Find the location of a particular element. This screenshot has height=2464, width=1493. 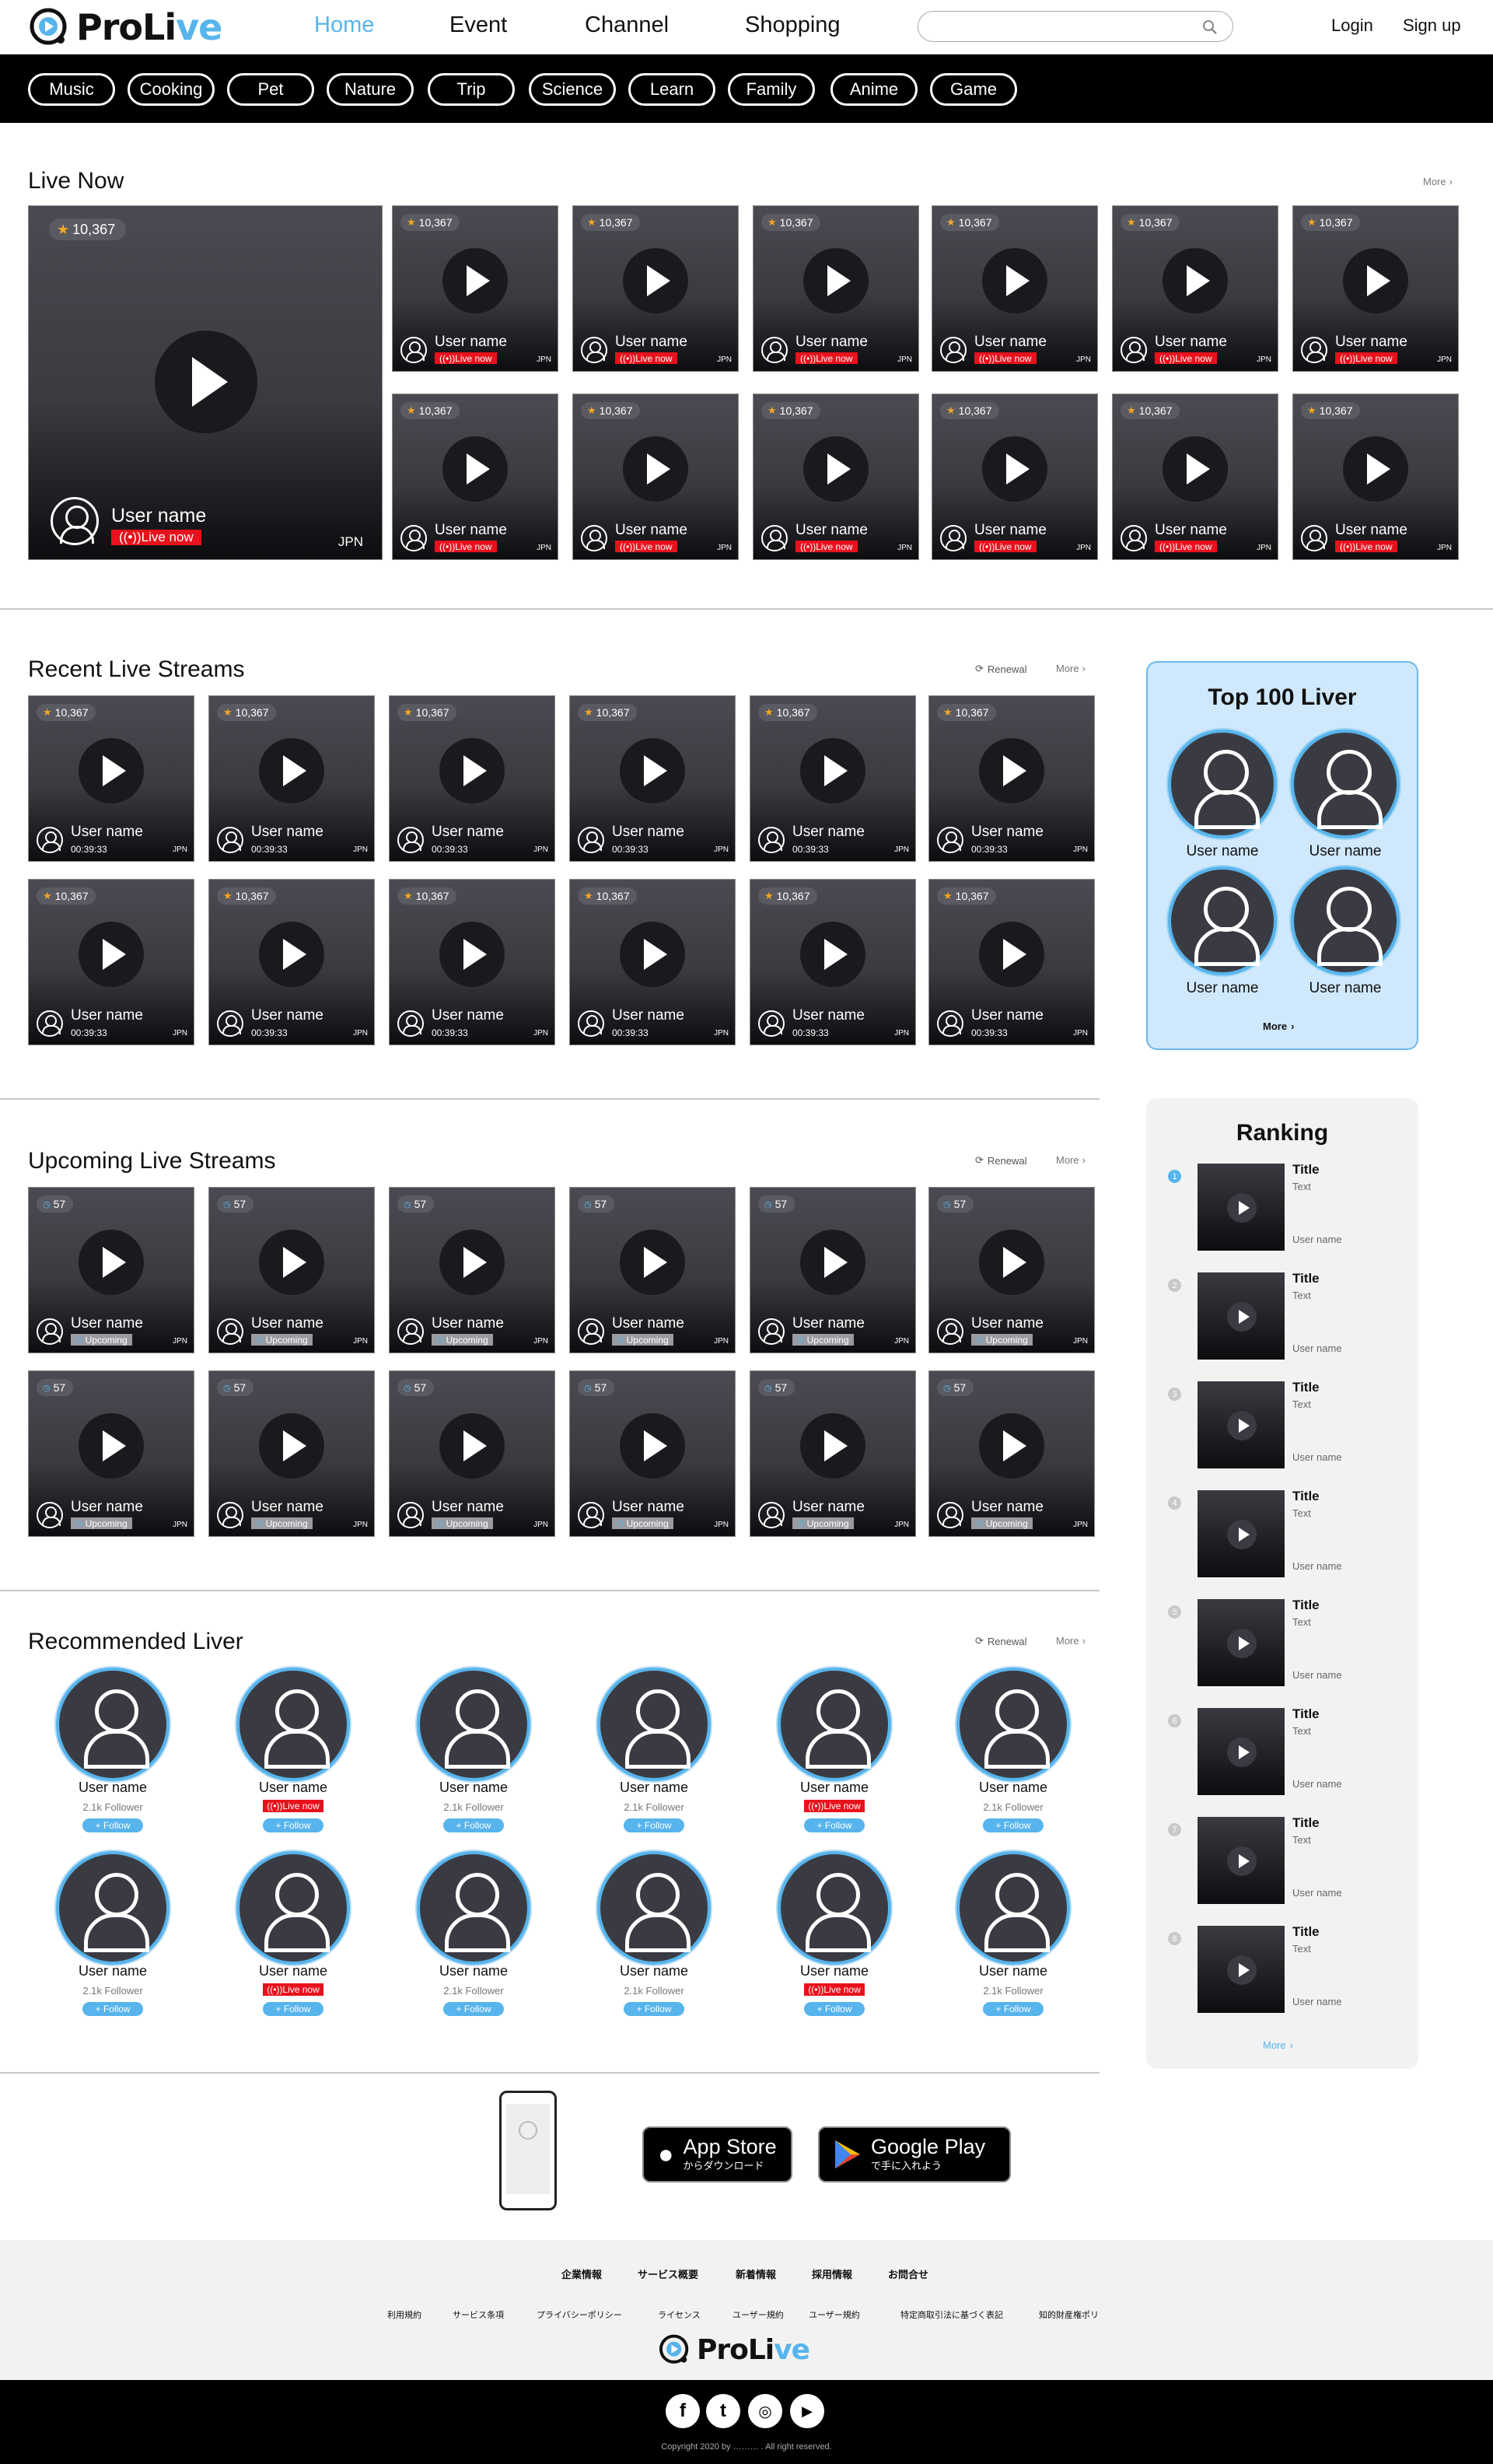

top100-username: User name is located at coordinates (1345, 989).